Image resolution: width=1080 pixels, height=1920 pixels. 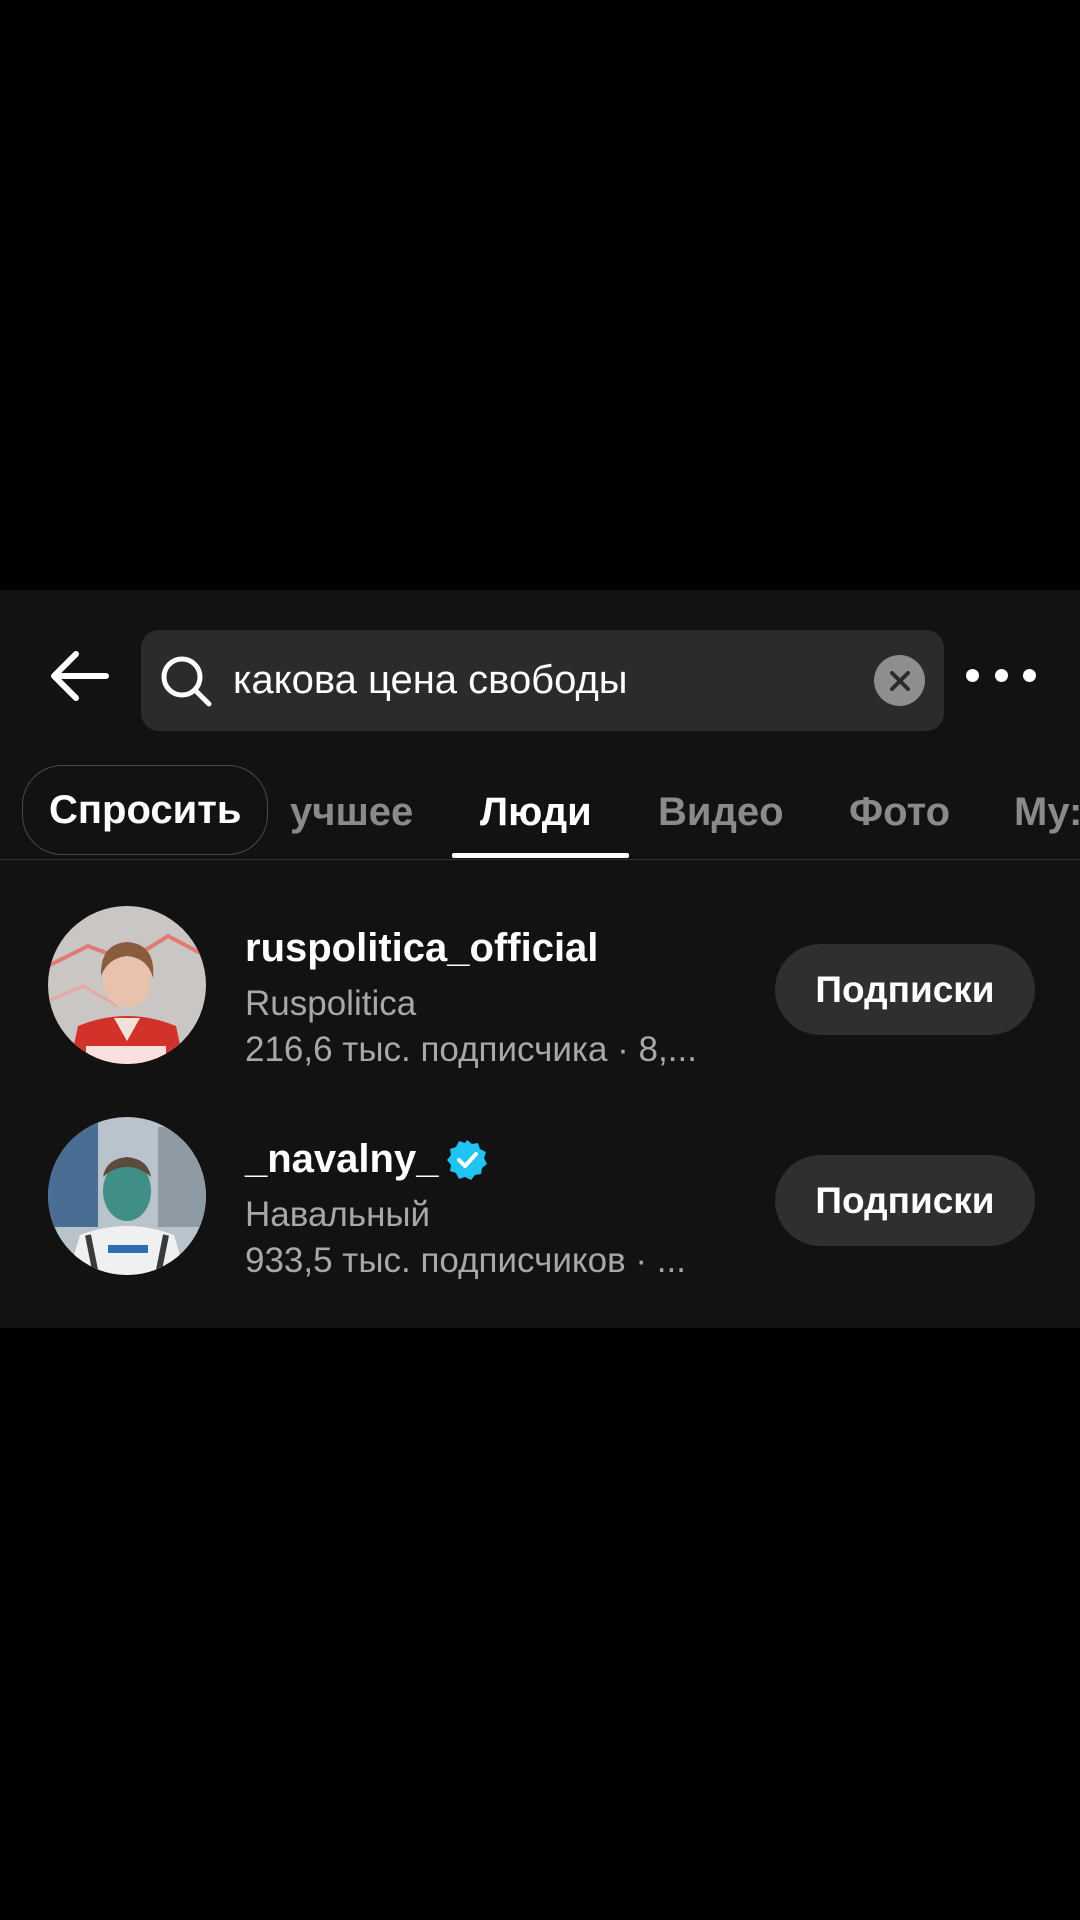 I want to click on verified-badge-icon, so click(x=467, y=1159).